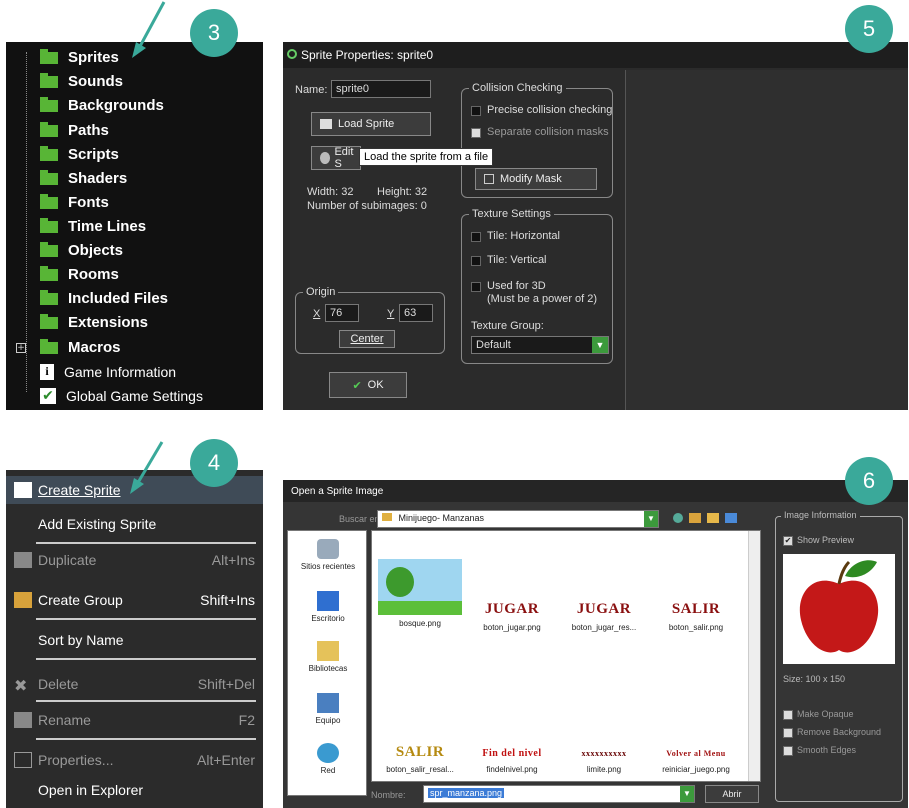 The height and width of the screenshot is (808, 909). Describe the element at coordinates (517, 88) in the screenshot. I see `collision-group-label: Collision Checking` at that location.